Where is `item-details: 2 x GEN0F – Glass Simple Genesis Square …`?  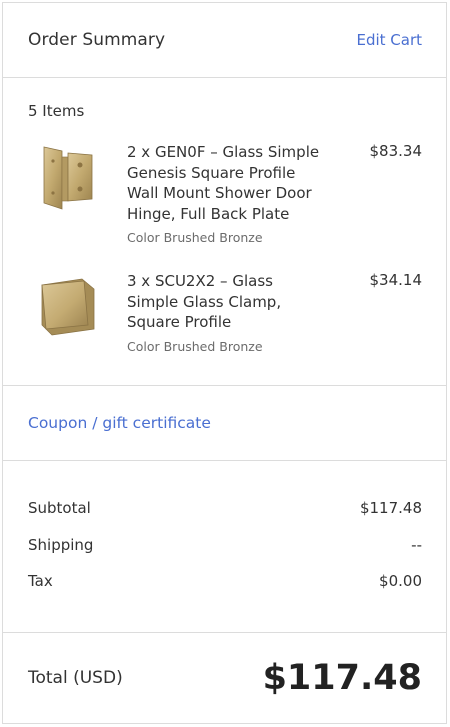 item-details: 2 x GEN0F – Glass Simple Genesis Square … is located at coordinates (239, 193).